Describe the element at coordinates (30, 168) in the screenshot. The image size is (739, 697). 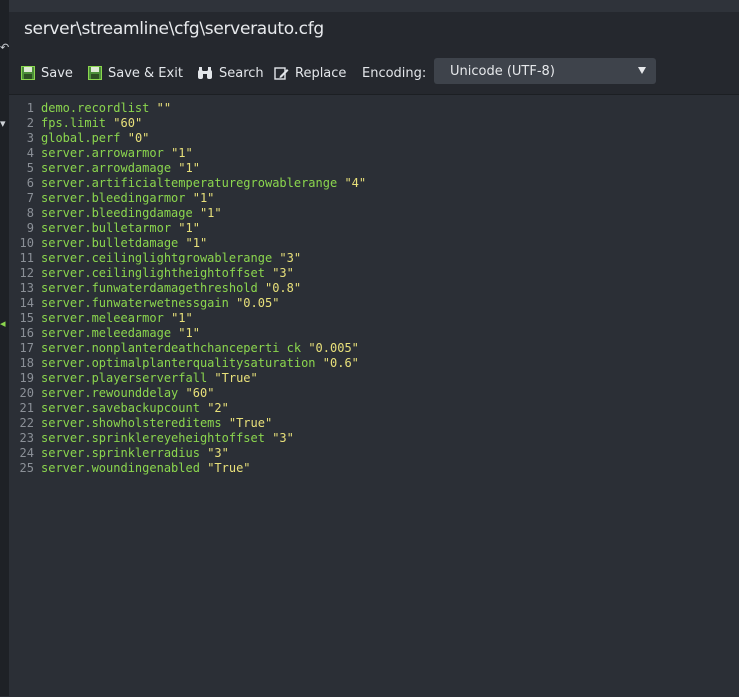
I see `line-number: 5` at that location.